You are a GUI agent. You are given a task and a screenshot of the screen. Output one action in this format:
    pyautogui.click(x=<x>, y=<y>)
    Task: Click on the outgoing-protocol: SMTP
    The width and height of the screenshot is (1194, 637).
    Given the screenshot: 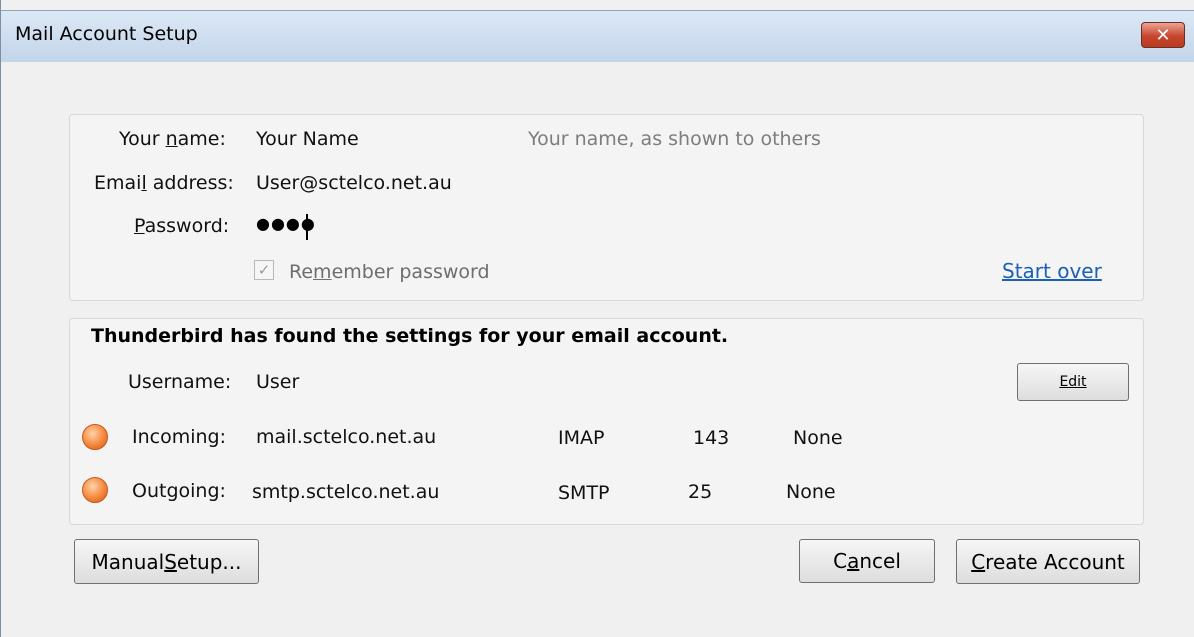 What is the action you would take?
    pyautogui.click(x=584, y=493)
    